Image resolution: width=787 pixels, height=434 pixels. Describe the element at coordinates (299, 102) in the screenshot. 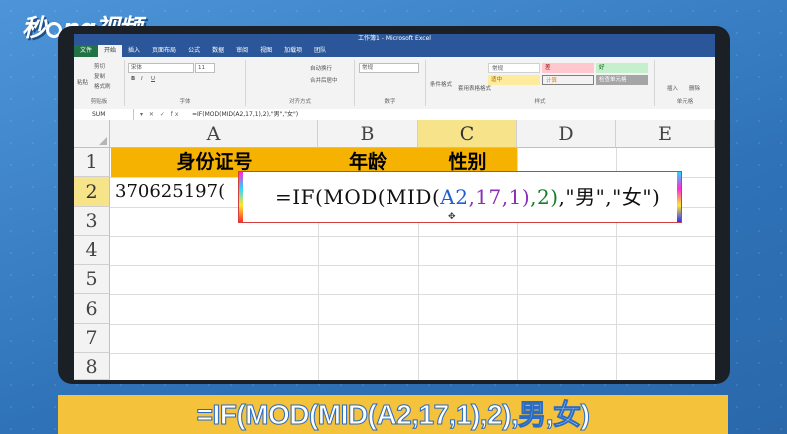

I see `alignment-group-label: 对齐方式` at that location.